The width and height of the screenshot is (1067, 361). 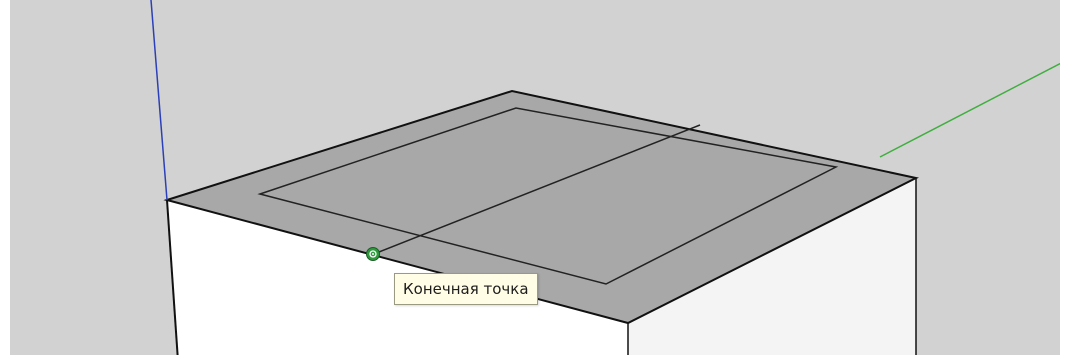 I want to click on endpoint-inference-icon, so click(x=373, y=254).